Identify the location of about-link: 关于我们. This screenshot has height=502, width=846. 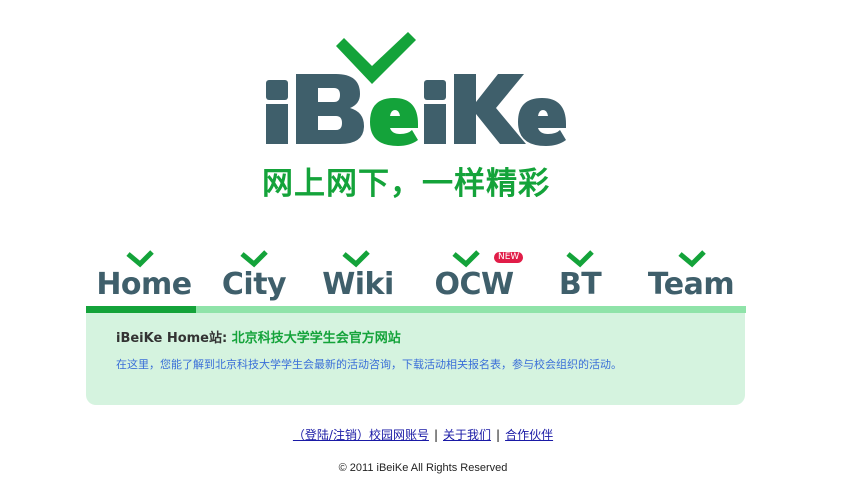
(467, 435).